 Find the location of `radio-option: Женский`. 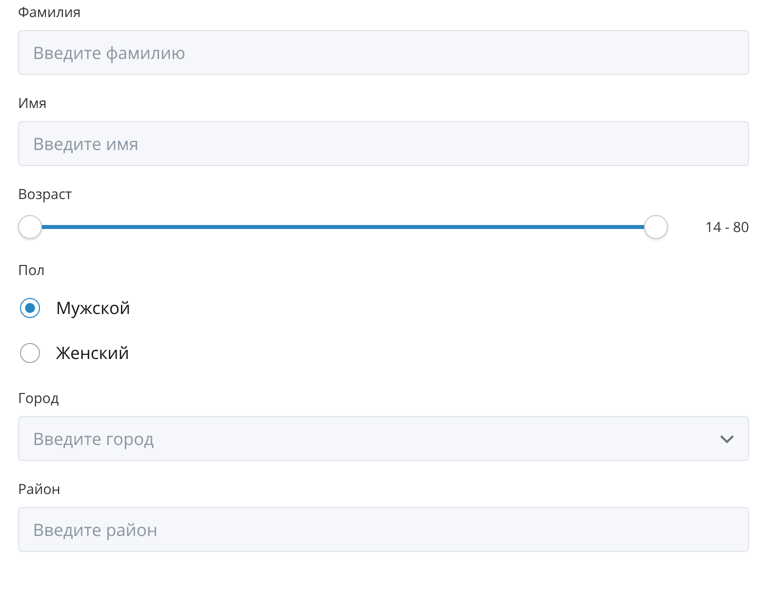

radio-option: Женский is located at coordinates (383, 352).